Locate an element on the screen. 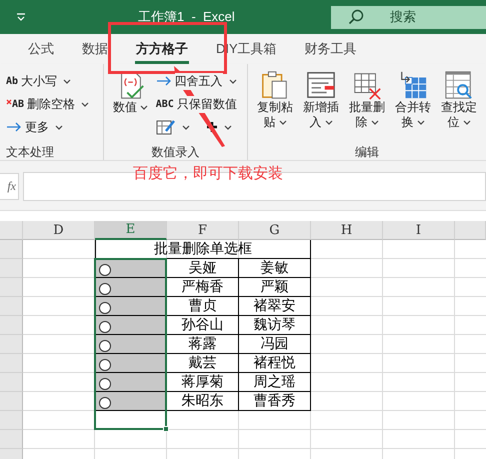 This screenshot has width=486, height=459. table-title: 批量删除单选框 is located at coordinates (203, 249).